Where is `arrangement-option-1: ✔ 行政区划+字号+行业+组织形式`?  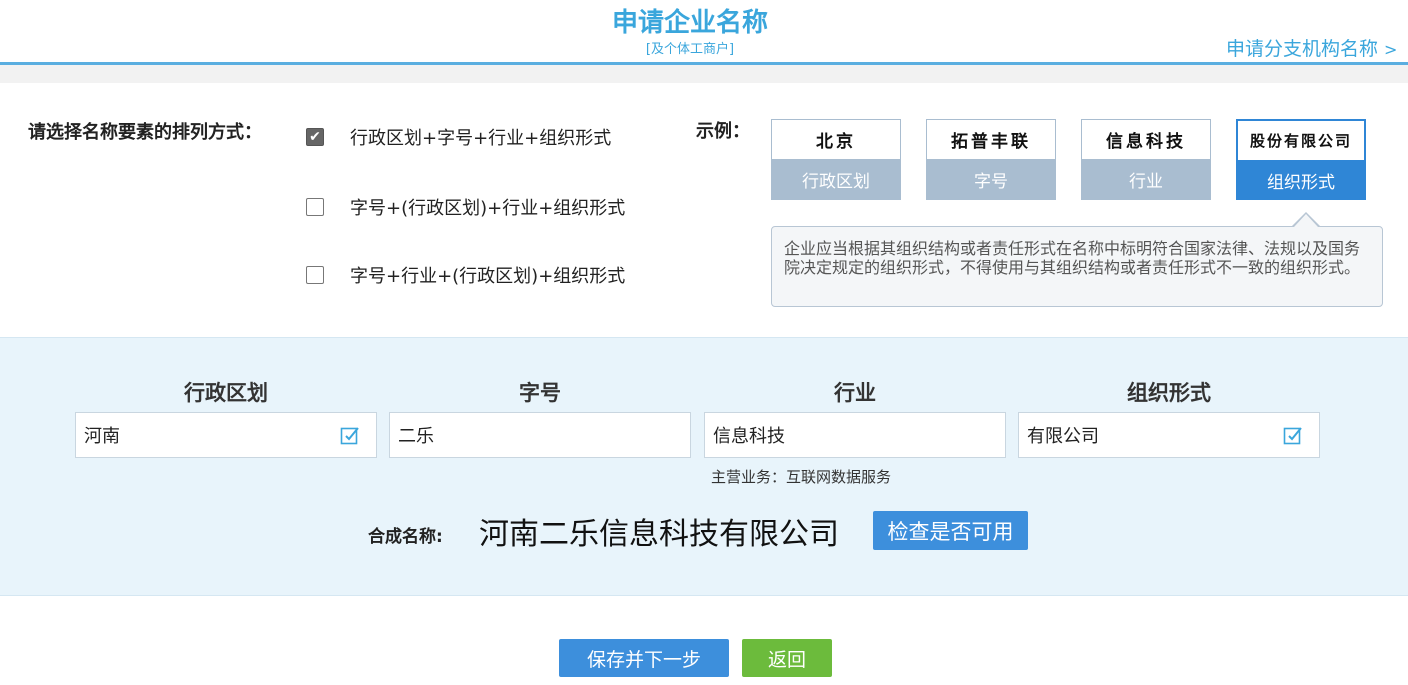 arrangement-option-1: ✔ 行政区划+字号+行业+组织形式 is located at coordinates (458, 137).